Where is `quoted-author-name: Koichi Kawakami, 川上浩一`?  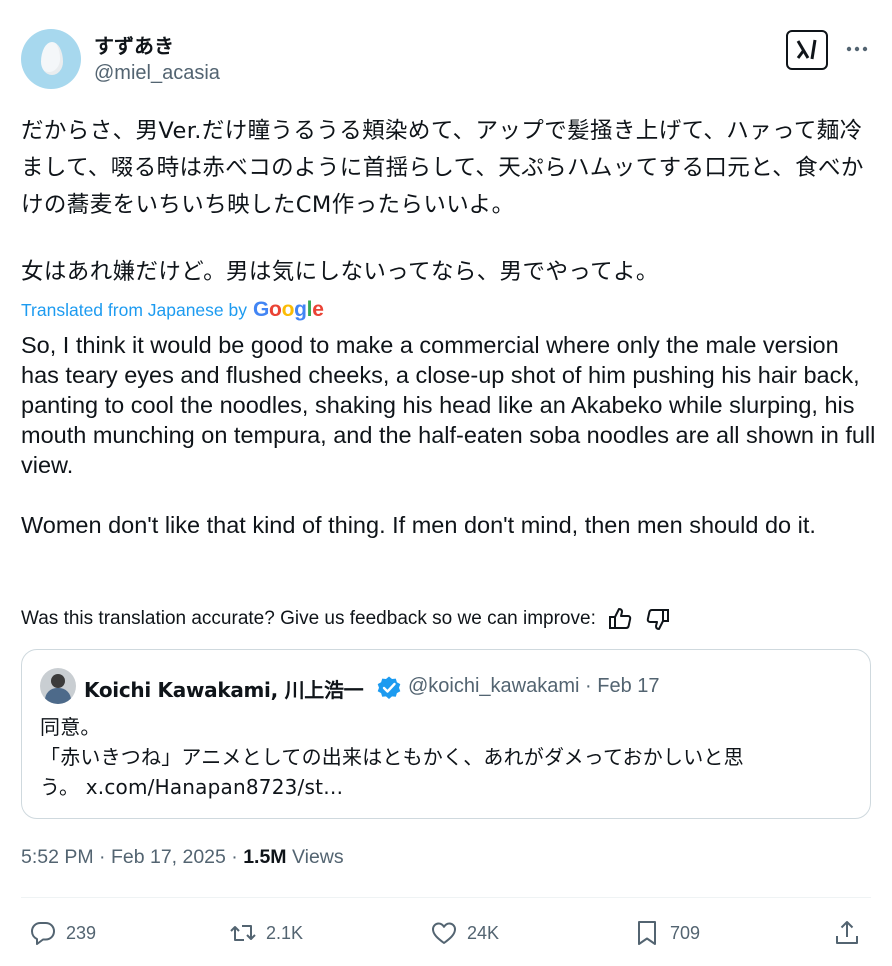
quoted-author-name: Koichi Kawakami, 川上浩一 is located at coordinates (224, 690).